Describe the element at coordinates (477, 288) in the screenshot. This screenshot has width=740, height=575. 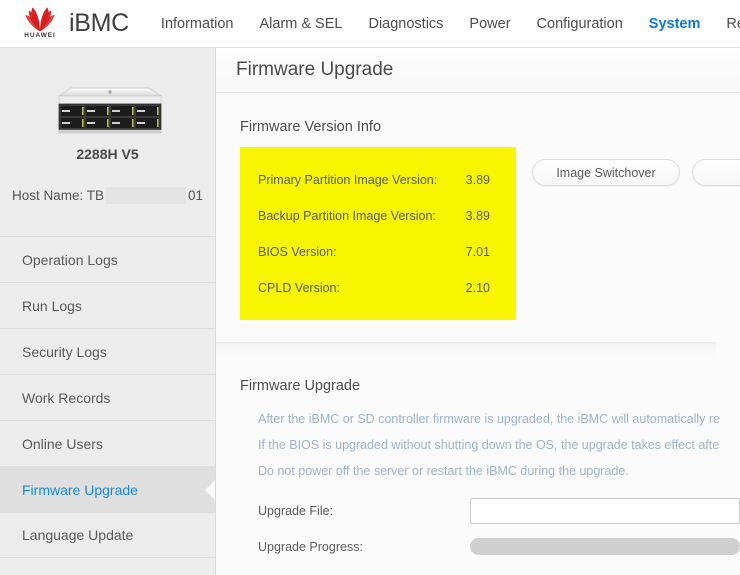
I see `cpld-version-value: 2.10` at that location.